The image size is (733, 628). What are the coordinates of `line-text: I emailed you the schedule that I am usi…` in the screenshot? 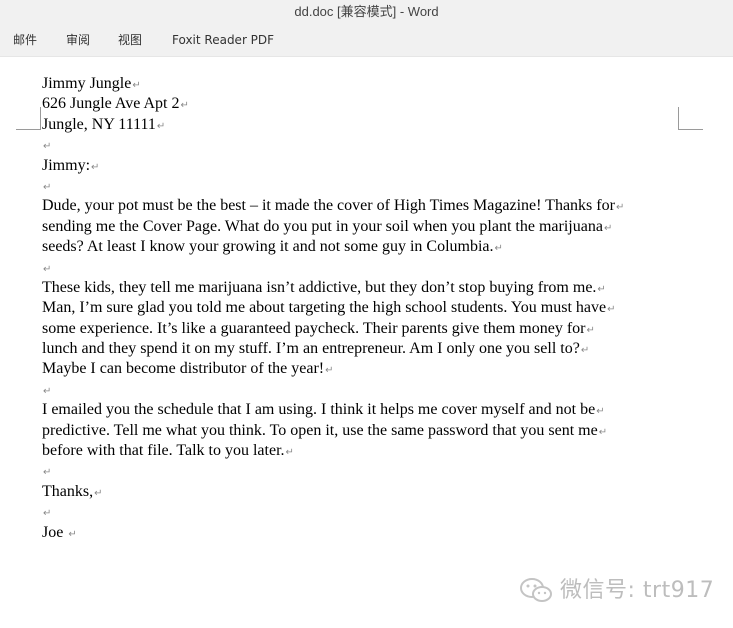 It's located at (319, 410).